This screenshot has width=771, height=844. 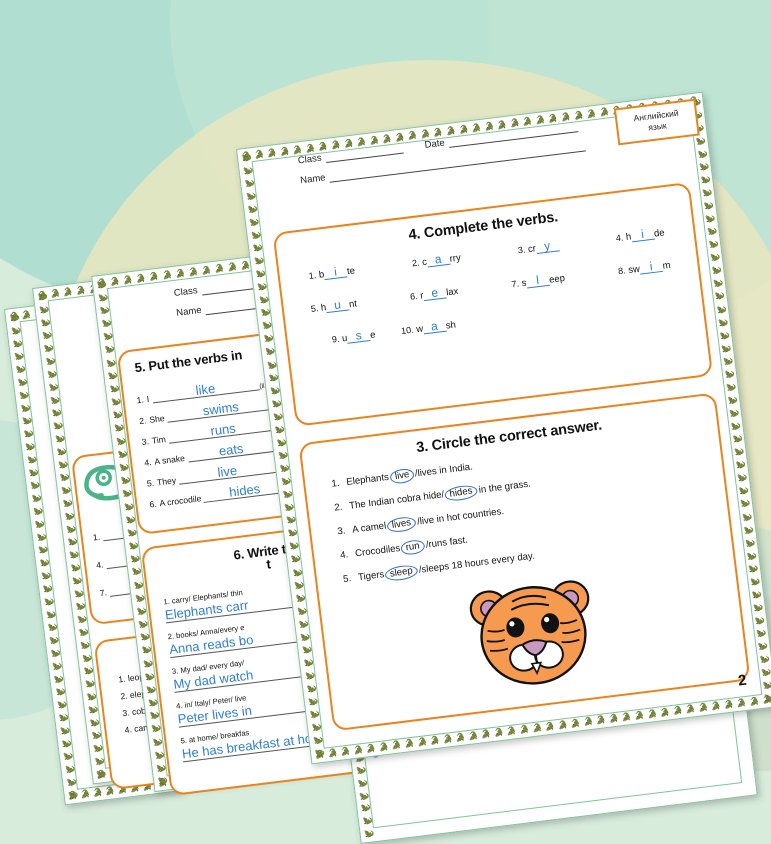 I want to click on verb-blank-answer: l, so click(x=537, y=281).